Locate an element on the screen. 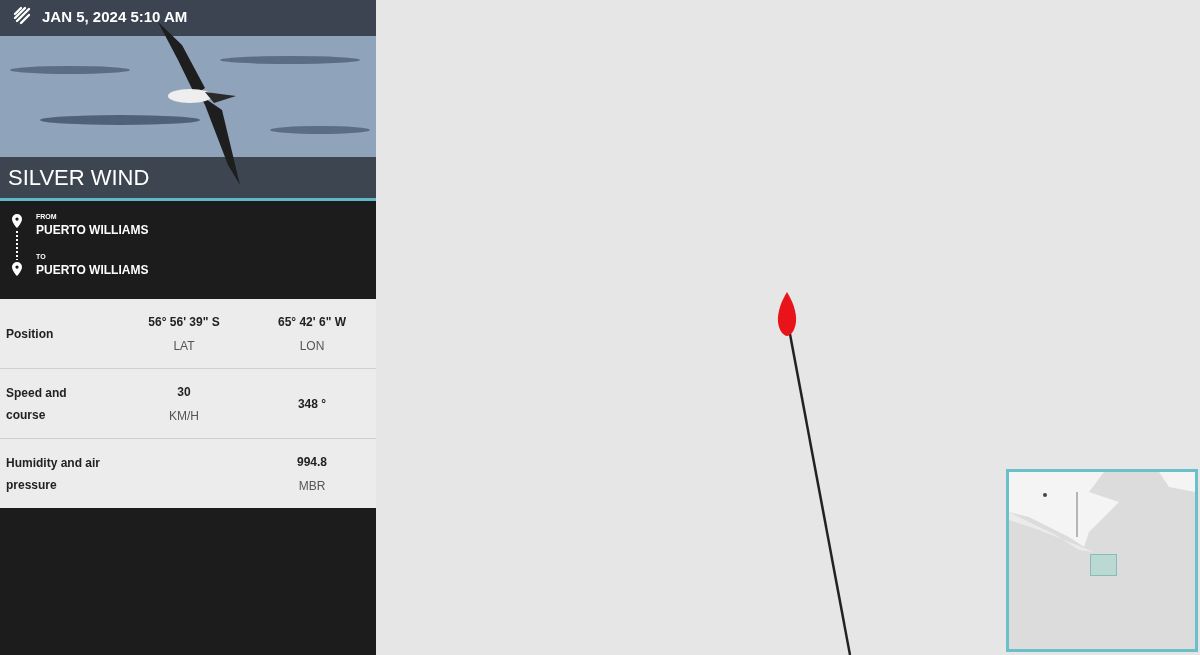 This screenshot has height=655, width=1200. route-drawing is located at coordinates (17, 245).